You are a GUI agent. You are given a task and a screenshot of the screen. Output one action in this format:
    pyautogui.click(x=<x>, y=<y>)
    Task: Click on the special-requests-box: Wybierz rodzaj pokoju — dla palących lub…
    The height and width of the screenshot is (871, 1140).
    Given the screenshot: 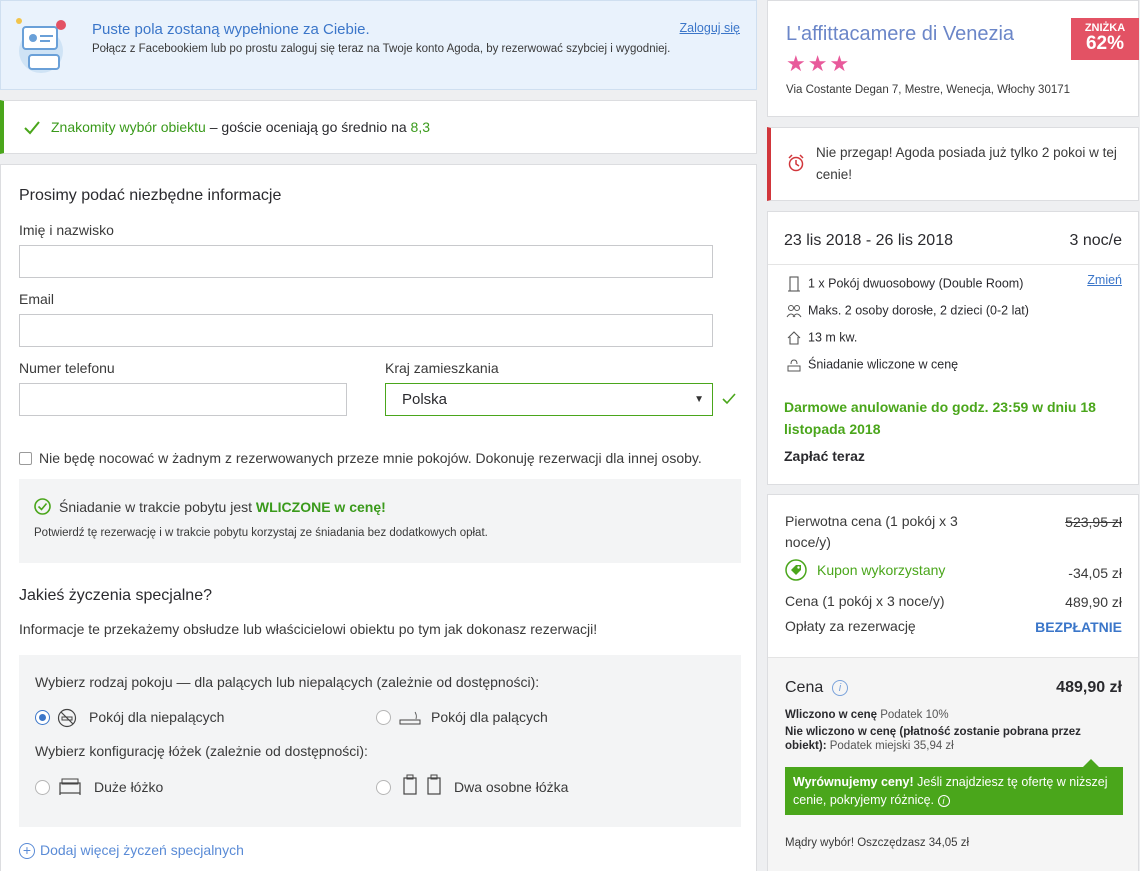 What is the action you would take?
    pyautogui.click(x=380, y=741)
    